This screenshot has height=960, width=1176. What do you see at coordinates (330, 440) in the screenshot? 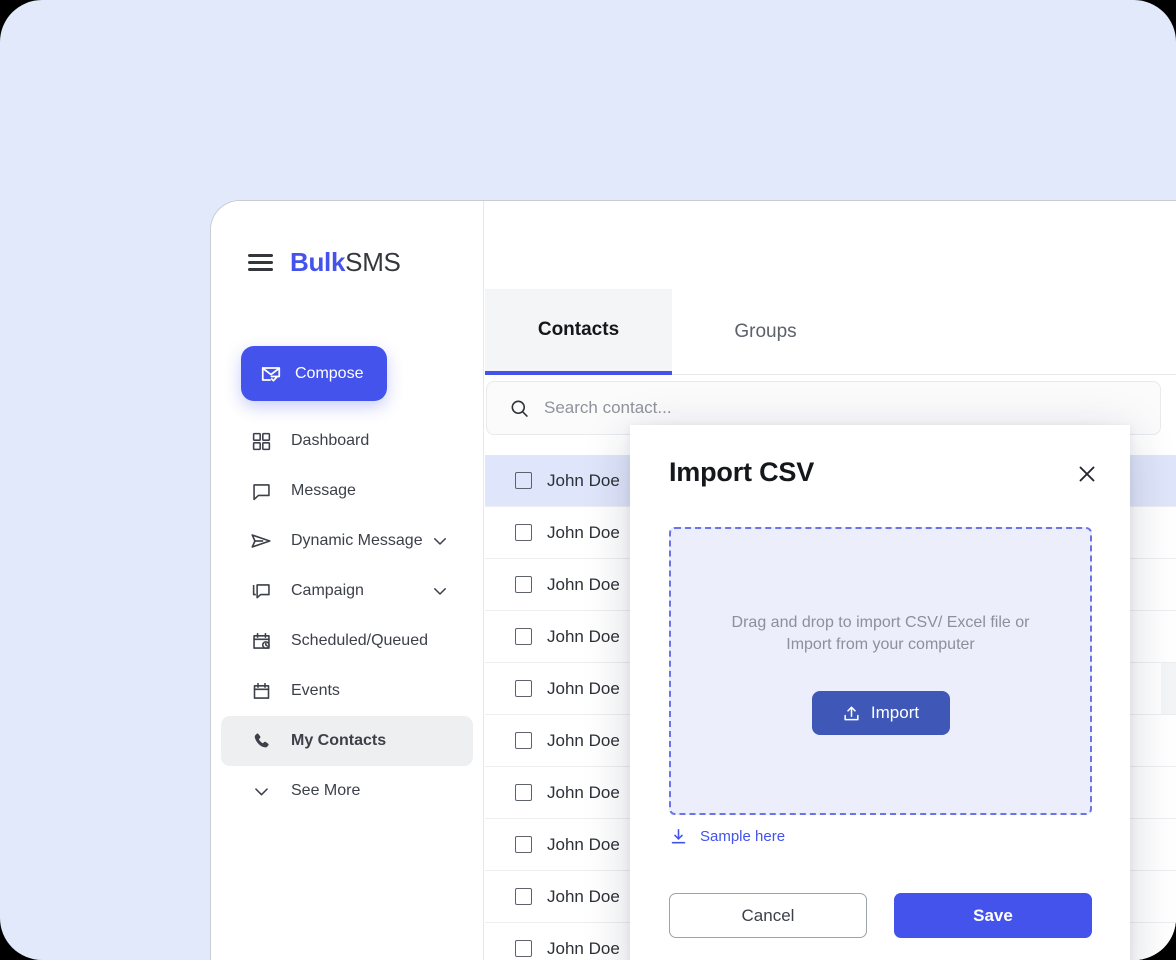
I see `sidebar-item-label: Dashboard` at bounding box center [330, 440].